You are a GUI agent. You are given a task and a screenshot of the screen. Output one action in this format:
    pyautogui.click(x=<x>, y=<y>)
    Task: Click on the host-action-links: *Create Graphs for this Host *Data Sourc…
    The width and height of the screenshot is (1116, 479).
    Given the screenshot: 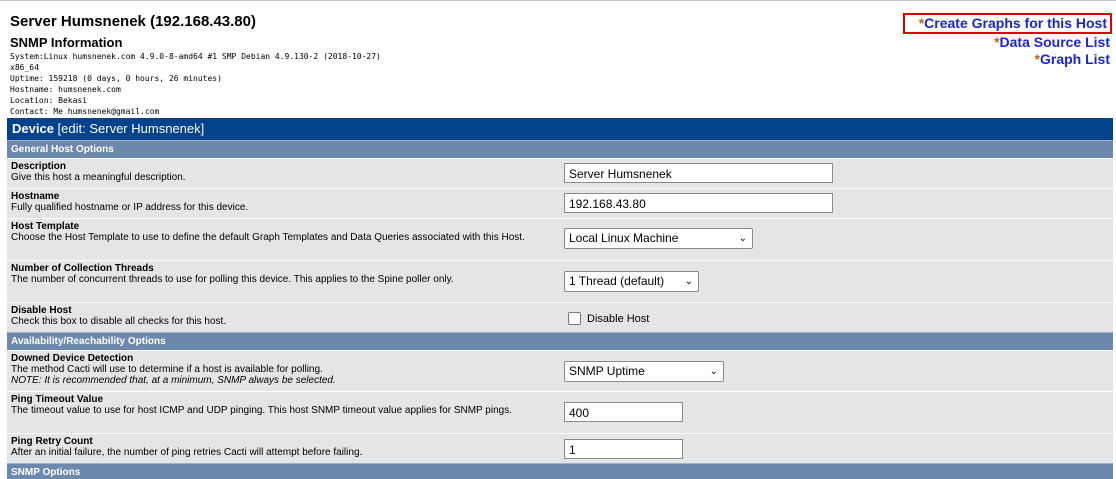 What is the action you would take?
    pyautogui.click(x=1007, y=40)
    